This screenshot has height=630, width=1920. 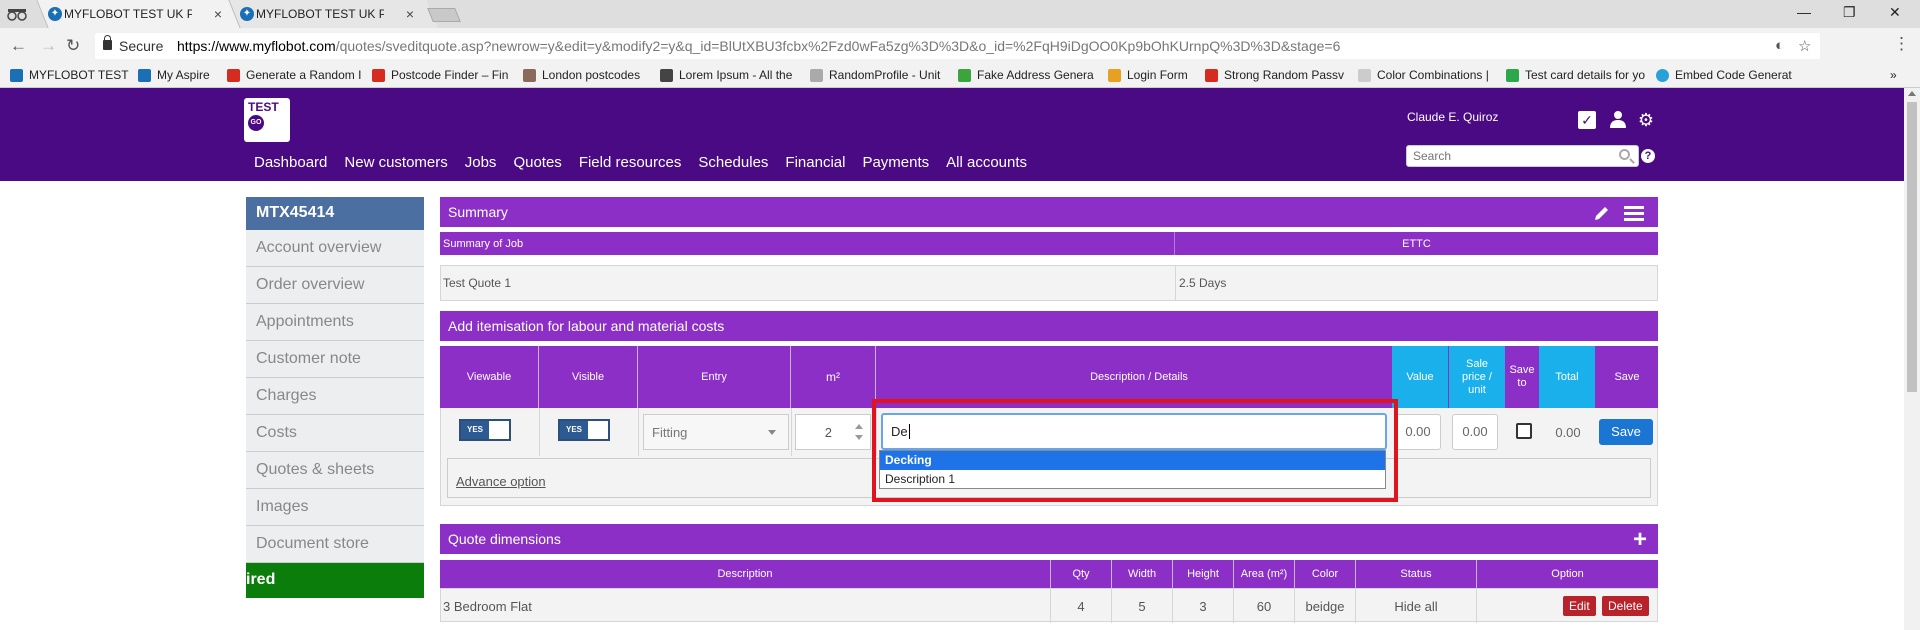 What do you see at coordinates (335, 248) in the screenshot?
I see `sidebar-item-account-overview: Account overview` at bounding box center [335, 248].